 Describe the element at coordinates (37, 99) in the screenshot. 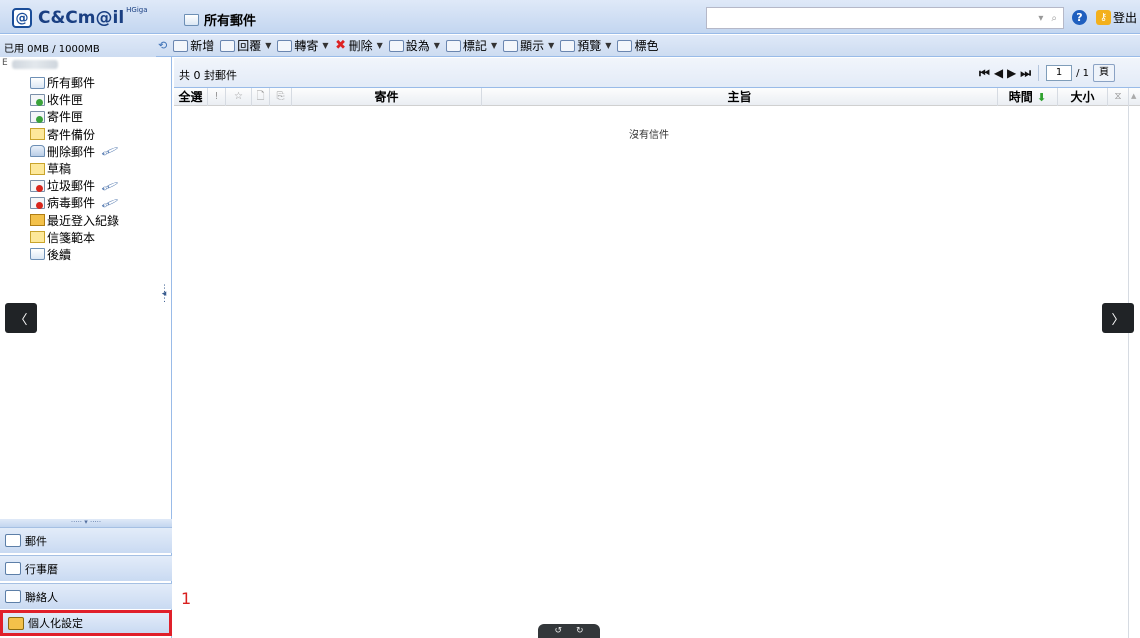

I see `inbox-icon` at that location.